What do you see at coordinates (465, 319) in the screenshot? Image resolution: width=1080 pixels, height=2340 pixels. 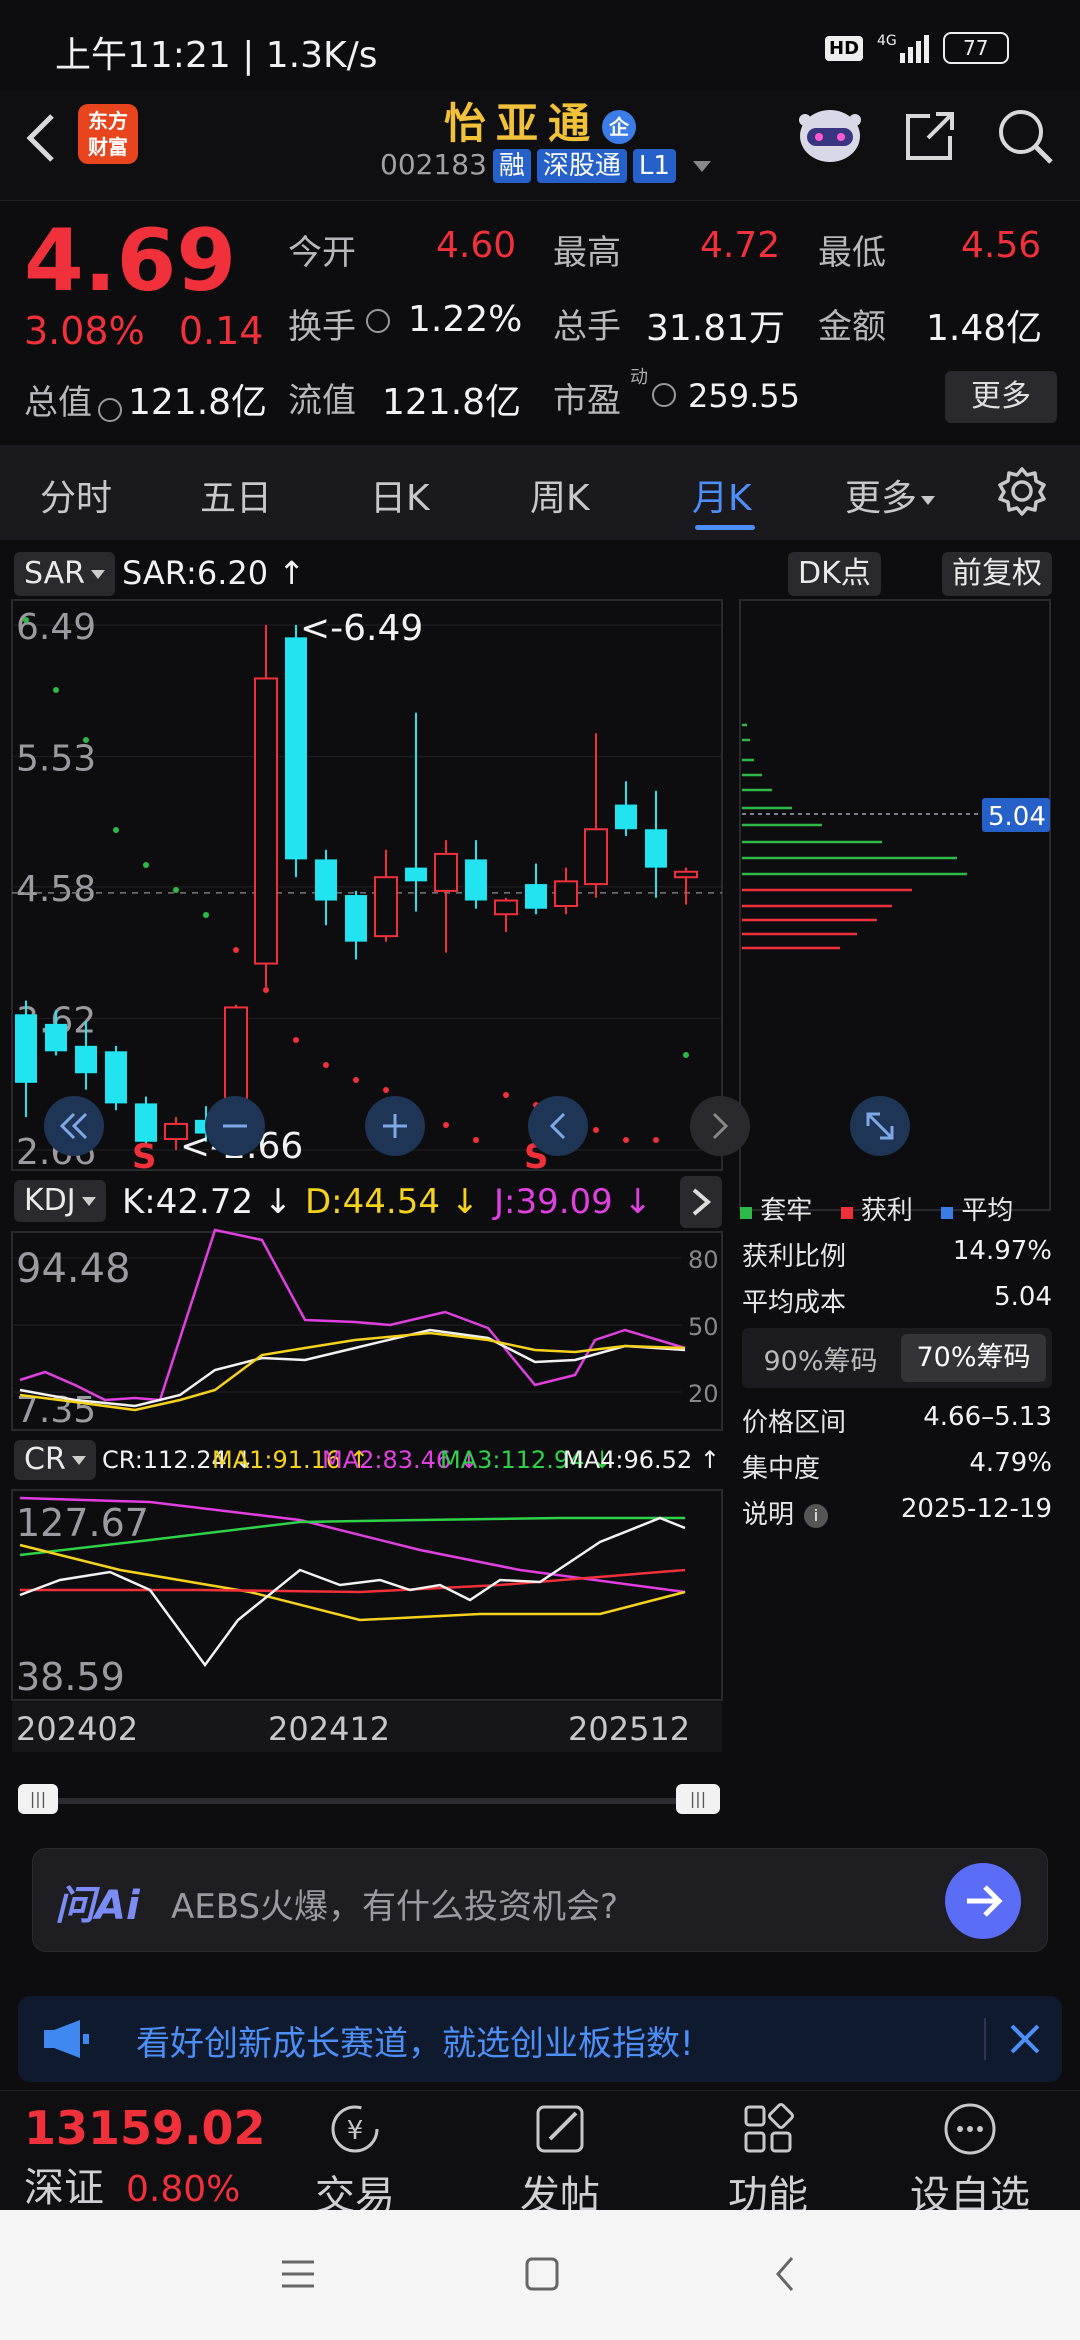 I see `turnover-value: 1.22%` at bounding box center [465, 319].